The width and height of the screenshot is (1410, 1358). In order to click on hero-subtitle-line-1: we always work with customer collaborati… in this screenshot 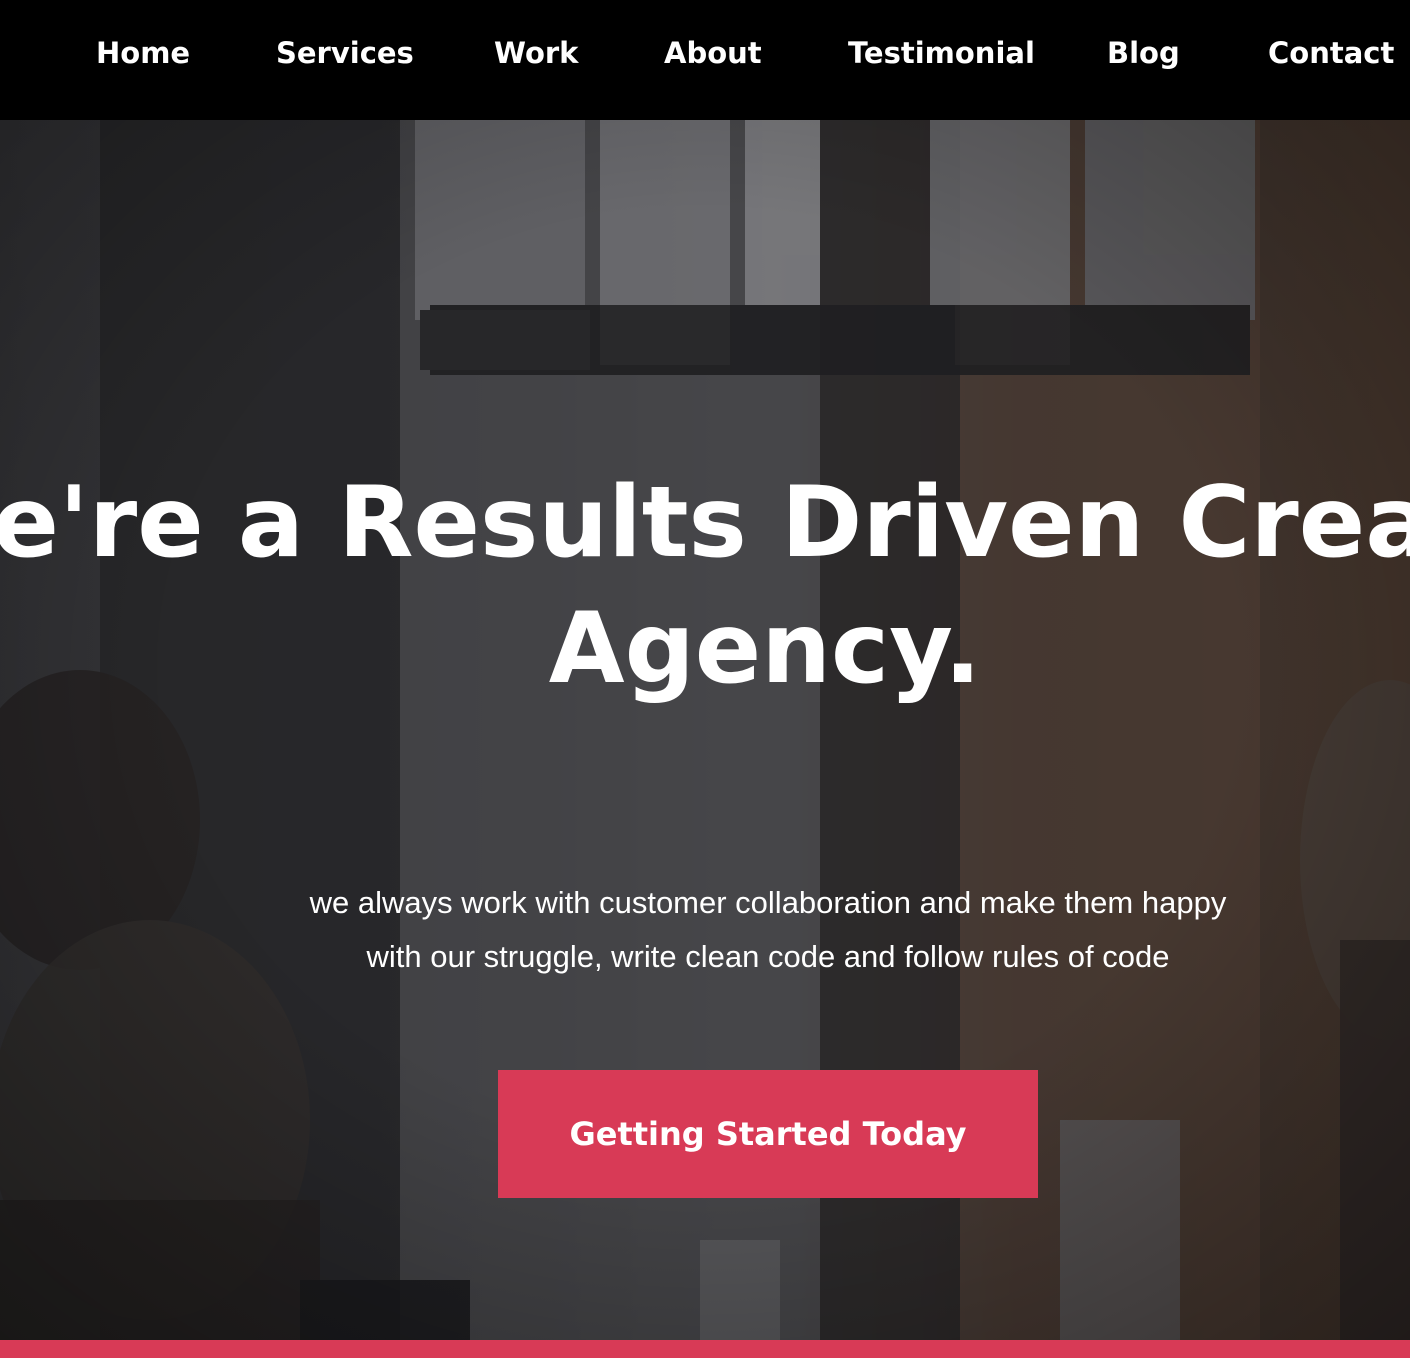, I will do `click(768, 902)`.